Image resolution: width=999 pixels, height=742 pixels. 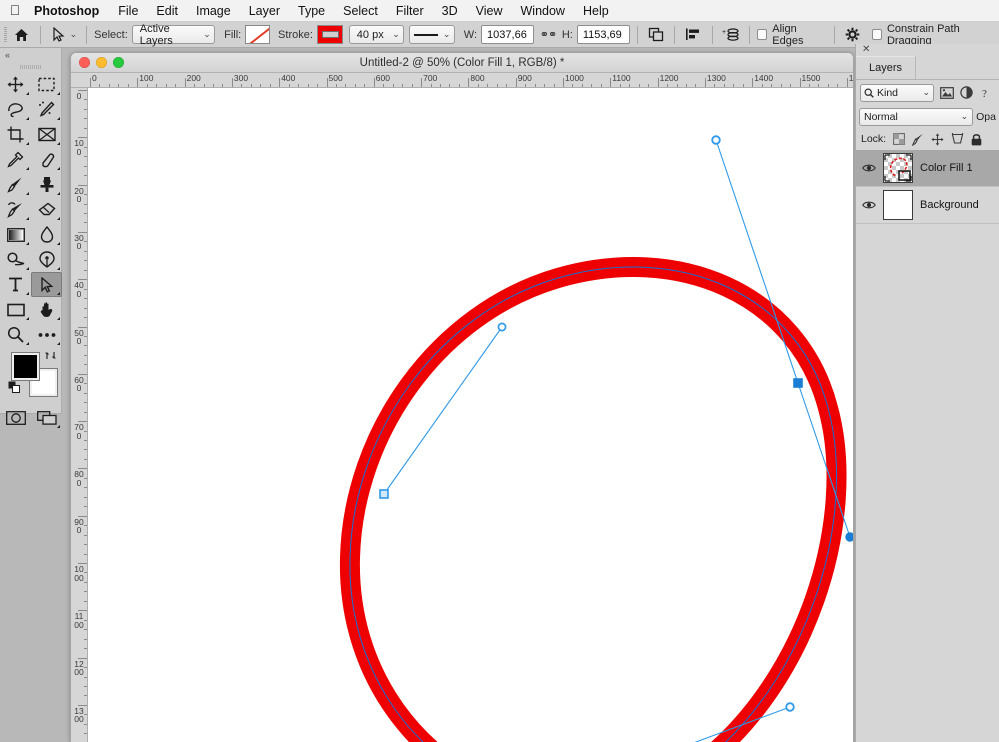 I want to click on menu-item-photoshop: Photoshop, so click(x=69, y=11).